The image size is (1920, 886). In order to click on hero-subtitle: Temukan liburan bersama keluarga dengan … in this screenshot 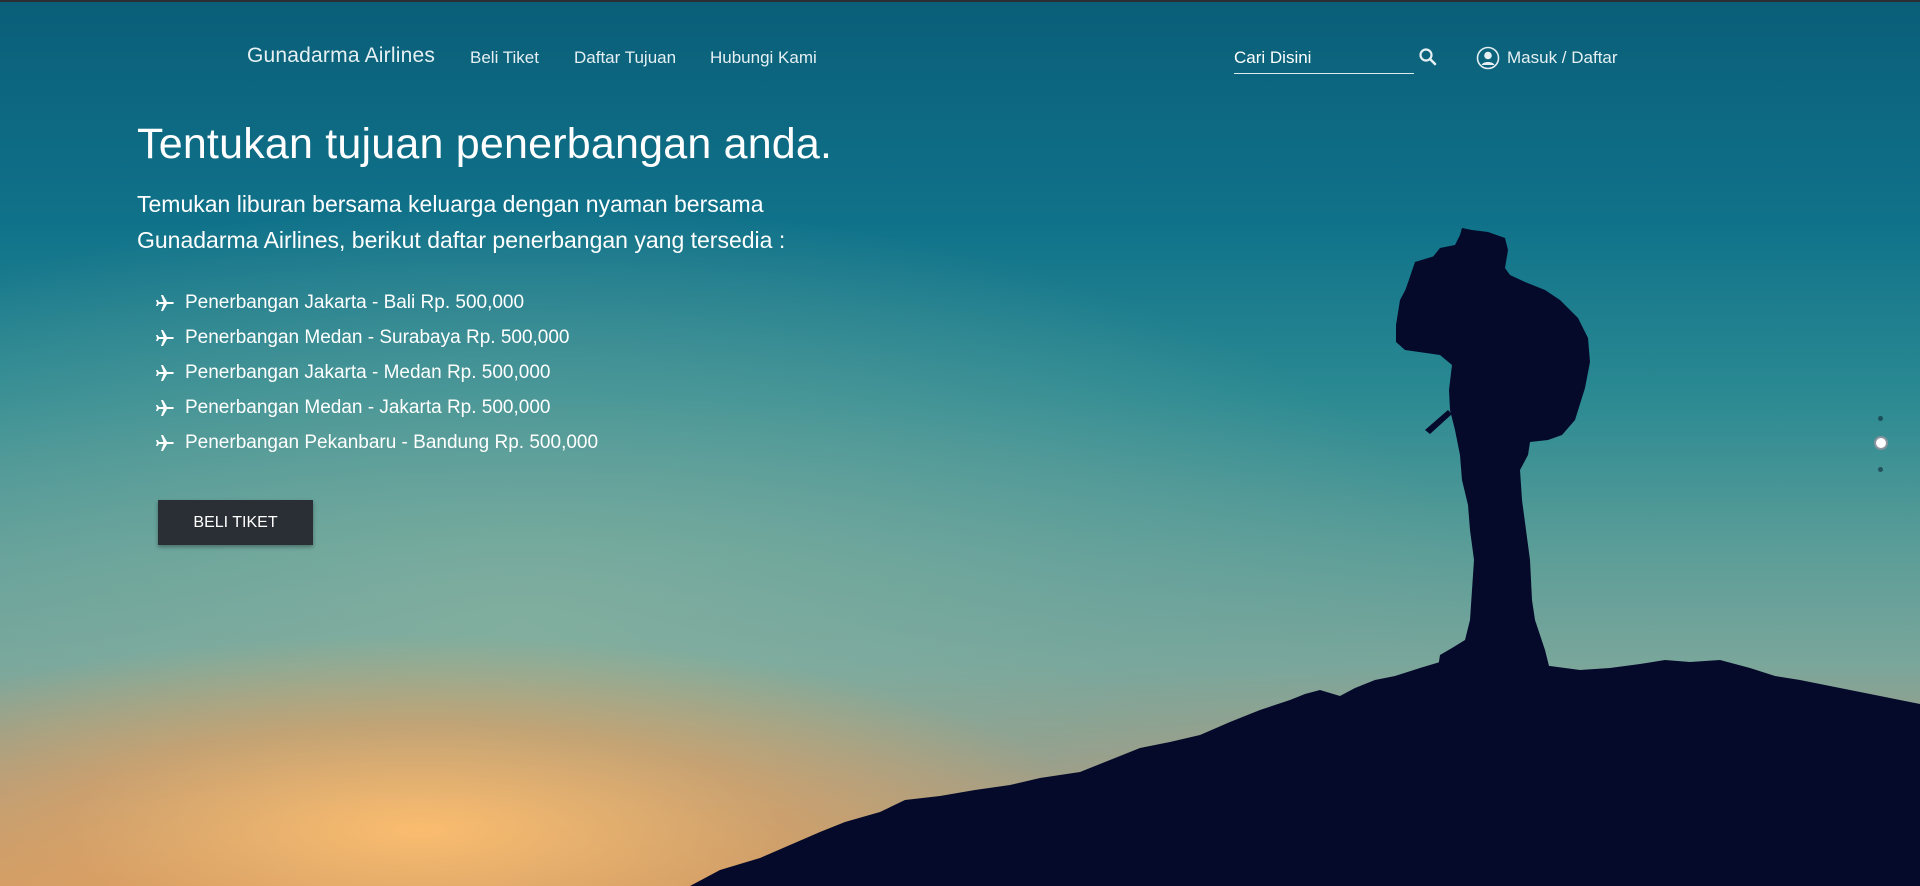, I will do `click(517, 222)`.